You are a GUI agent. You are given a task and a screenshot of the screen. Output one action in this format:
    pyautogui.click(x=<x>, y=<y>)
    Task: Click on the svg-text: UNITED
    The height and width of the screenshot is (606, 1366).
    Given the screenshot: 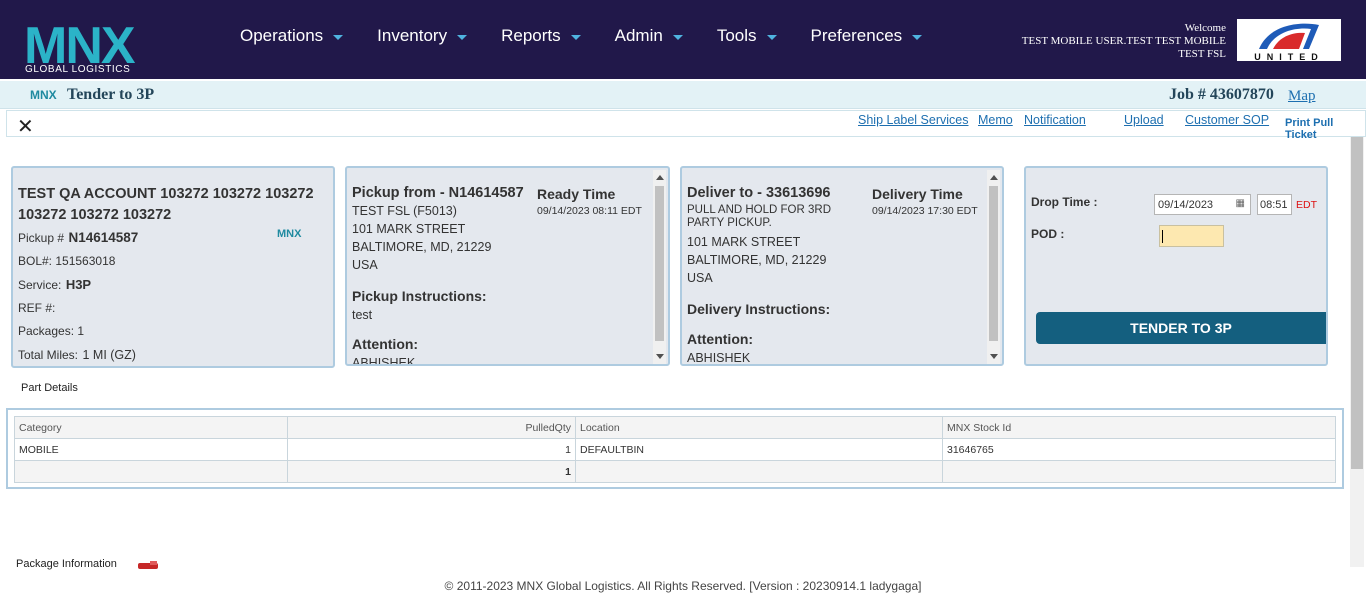 What is the action you would take?
    pyautogui.click(x=1289, y=56)
    